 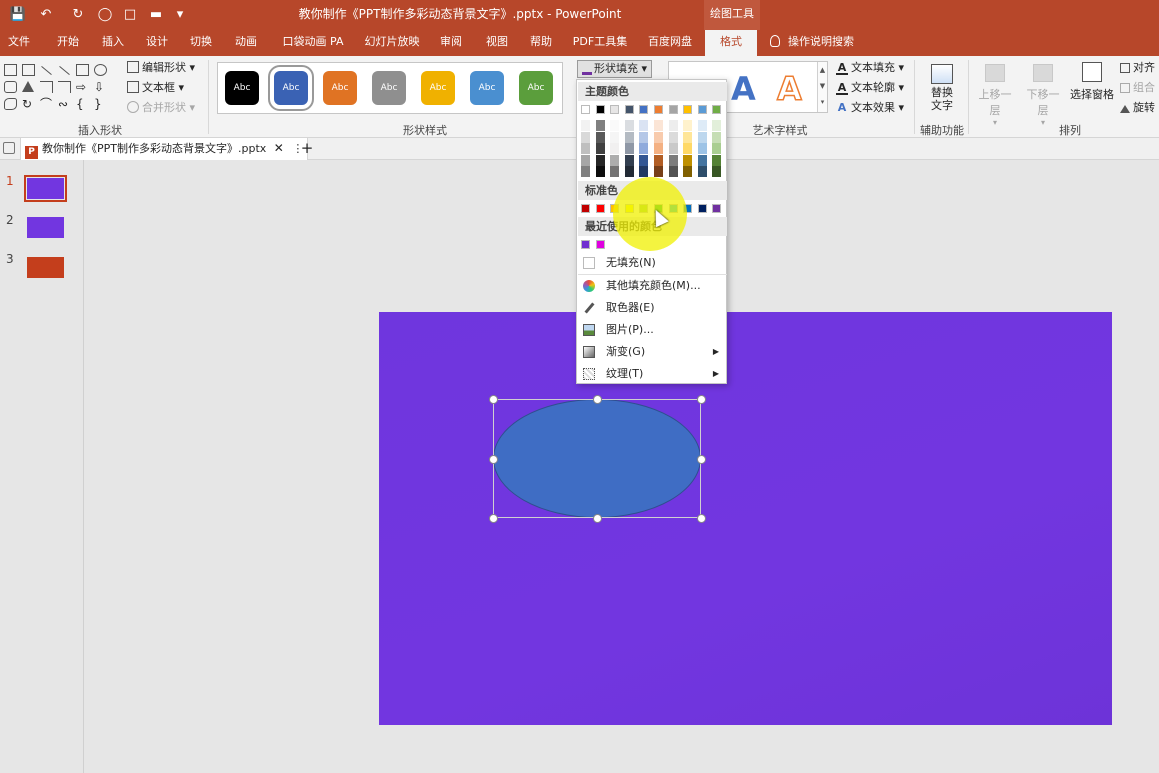 I want to click on line-shape-icon, so click(x=46, y=70).